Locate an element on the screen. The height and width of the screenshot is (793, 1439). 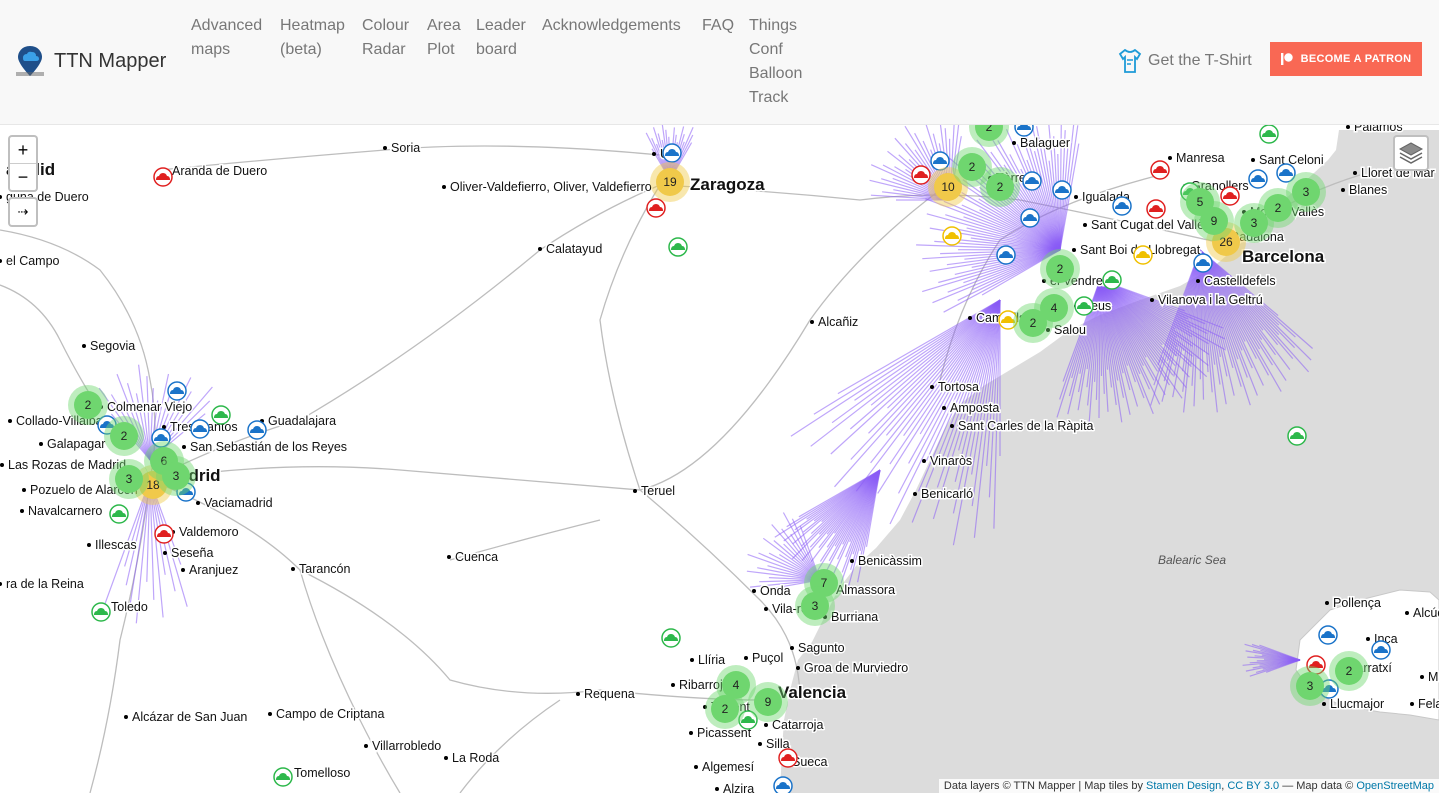
nav-colour-radar: Colour Radar is located at coordinates (385, 38).